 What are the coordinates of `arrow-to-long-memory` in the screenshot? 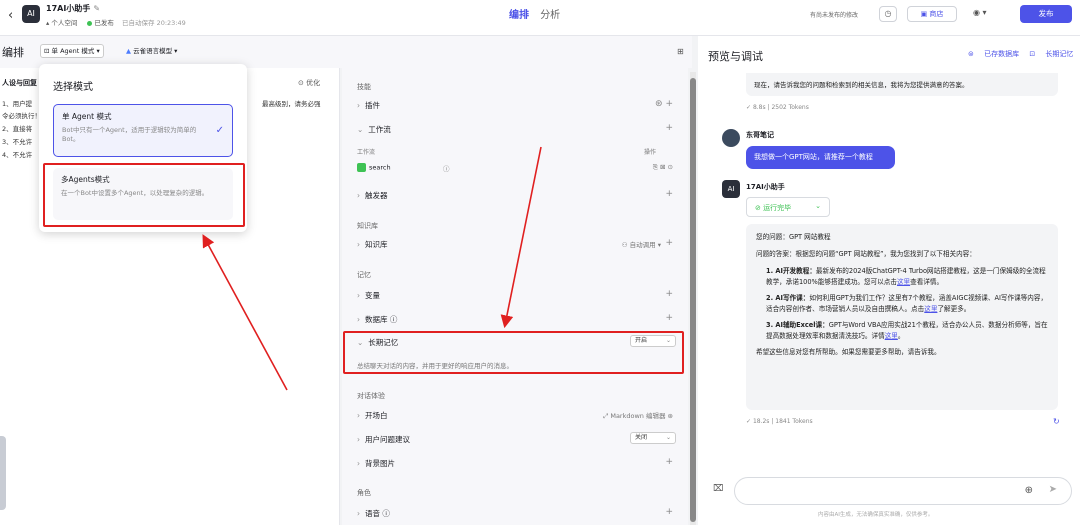 It's located at (521, 237).